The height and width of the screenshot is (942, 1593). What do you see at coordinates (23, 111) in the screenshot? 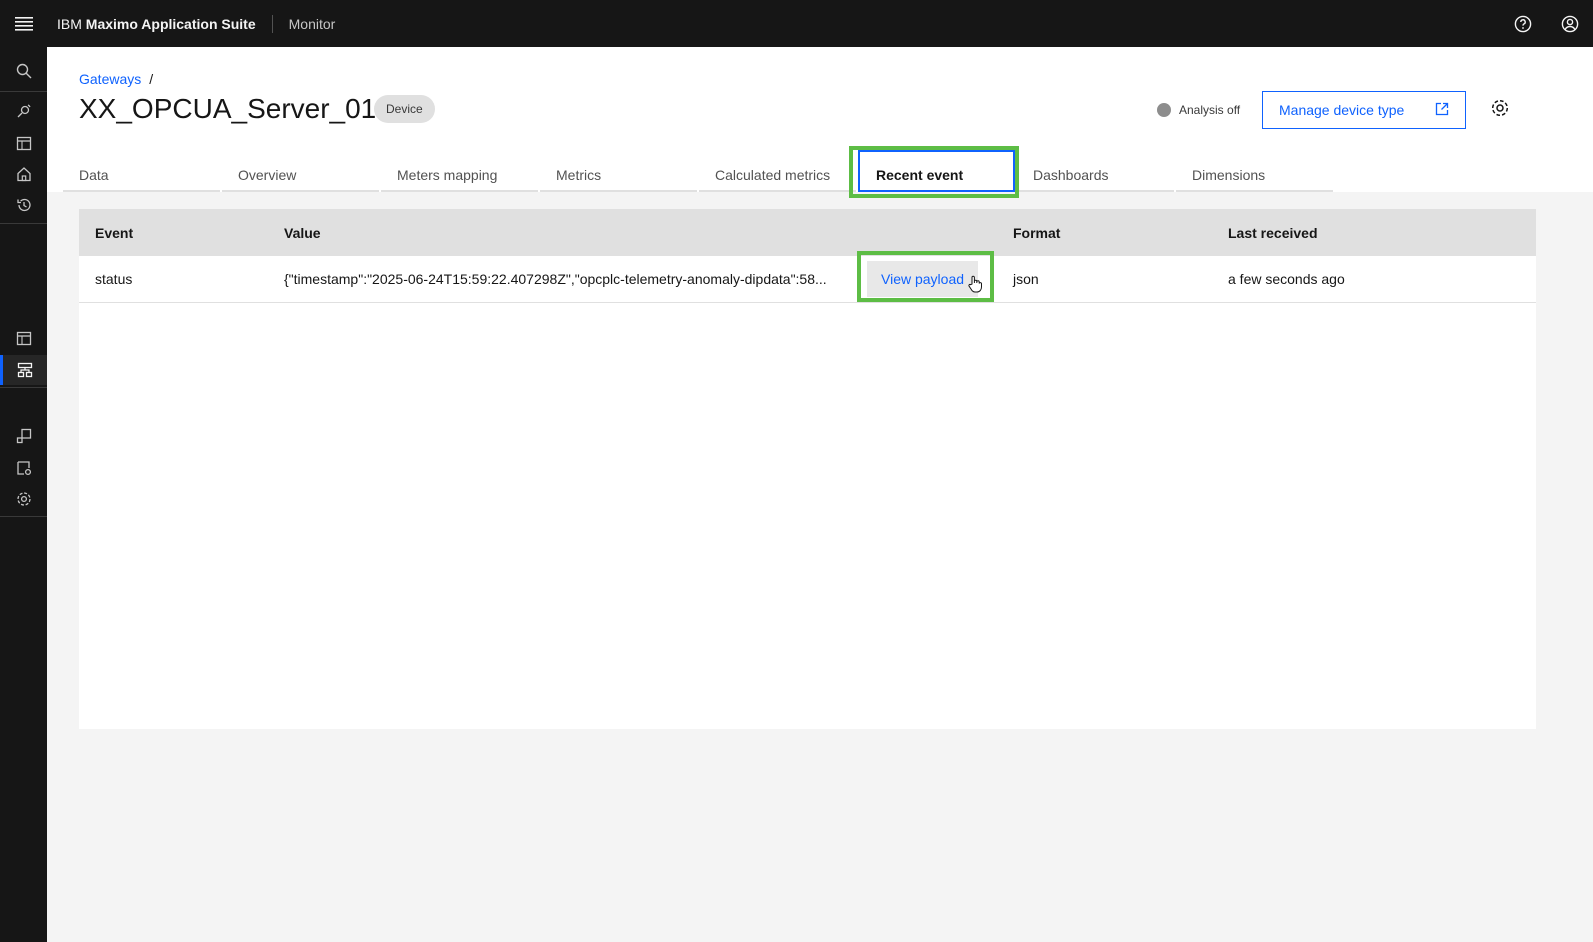
I see `satellite-icon` at bounding box center [23, 111].